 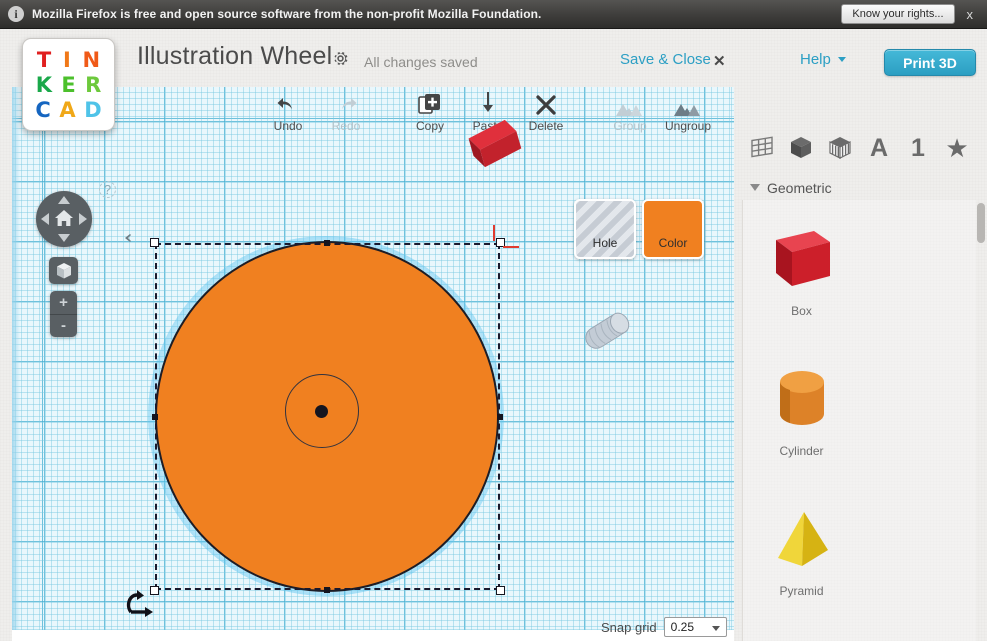 I want to click on copy-label: Copy, so click(x=429, y=126).